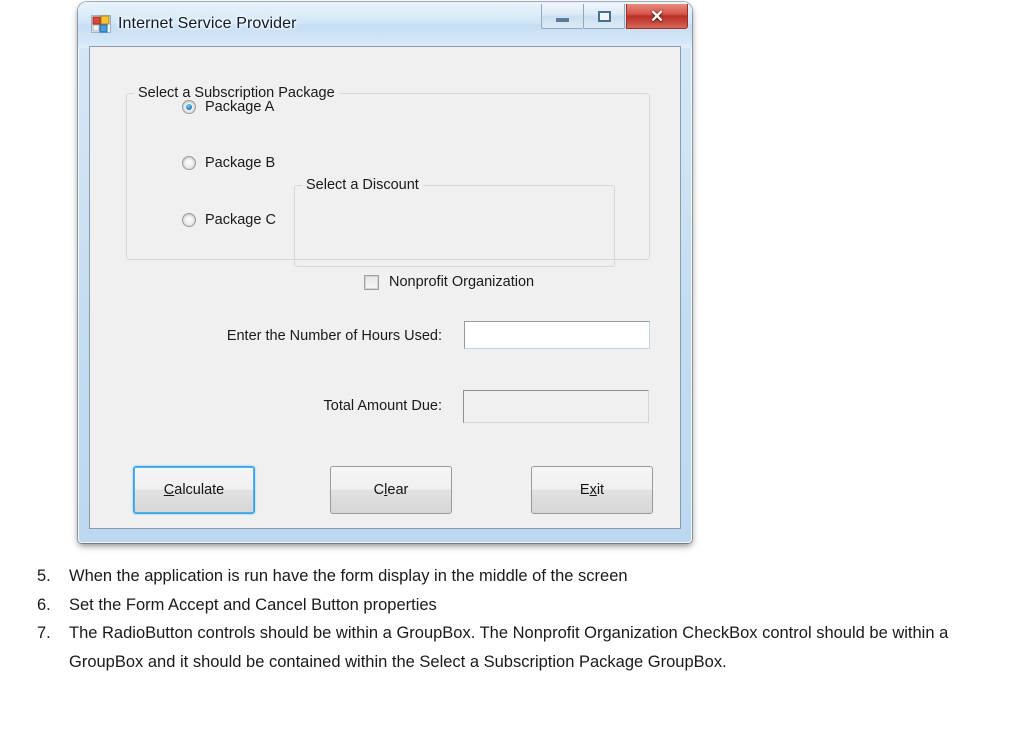 This screenshot has height=744, width=1024. Describe the element at coordinates (44, 604) in the screenshot. I see `list-item-number: 6.` at that location.